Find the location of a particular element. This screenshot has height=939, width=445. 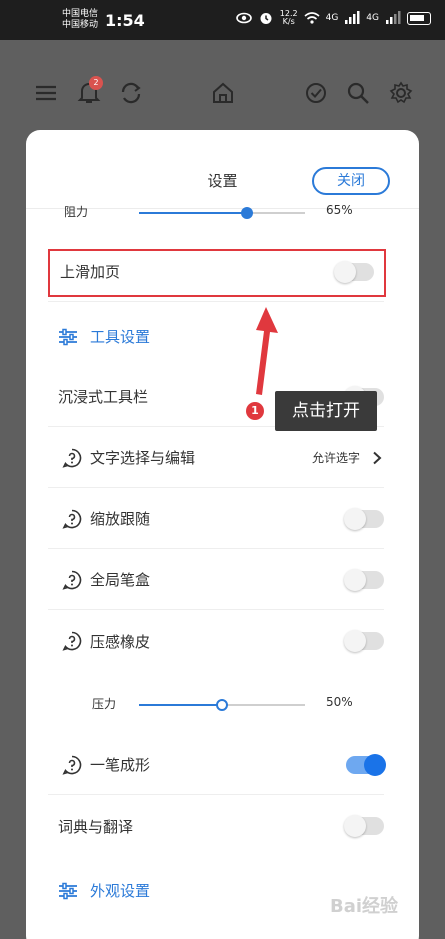

global-pen-box-row: 全局笔盒 is located at coordinates (216, 580).